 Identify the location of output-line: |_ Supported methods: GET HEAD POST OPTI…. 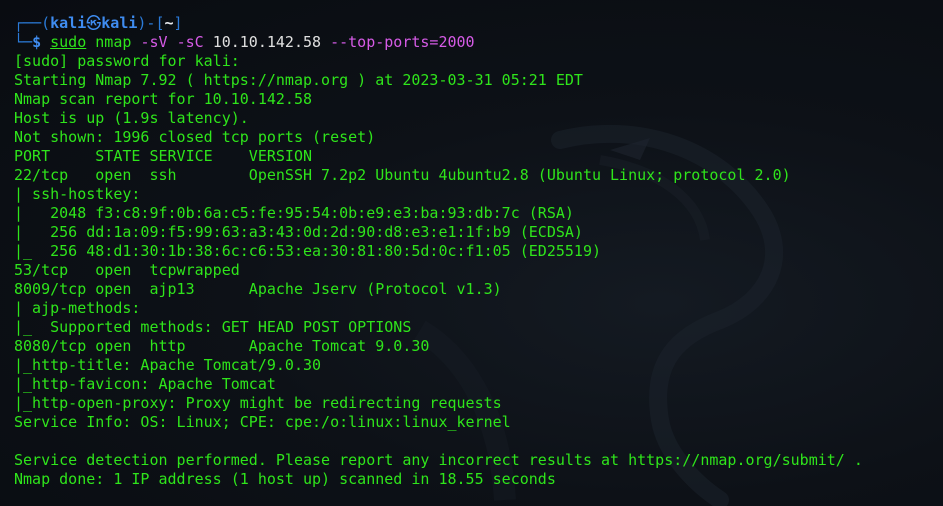
(213, 327).